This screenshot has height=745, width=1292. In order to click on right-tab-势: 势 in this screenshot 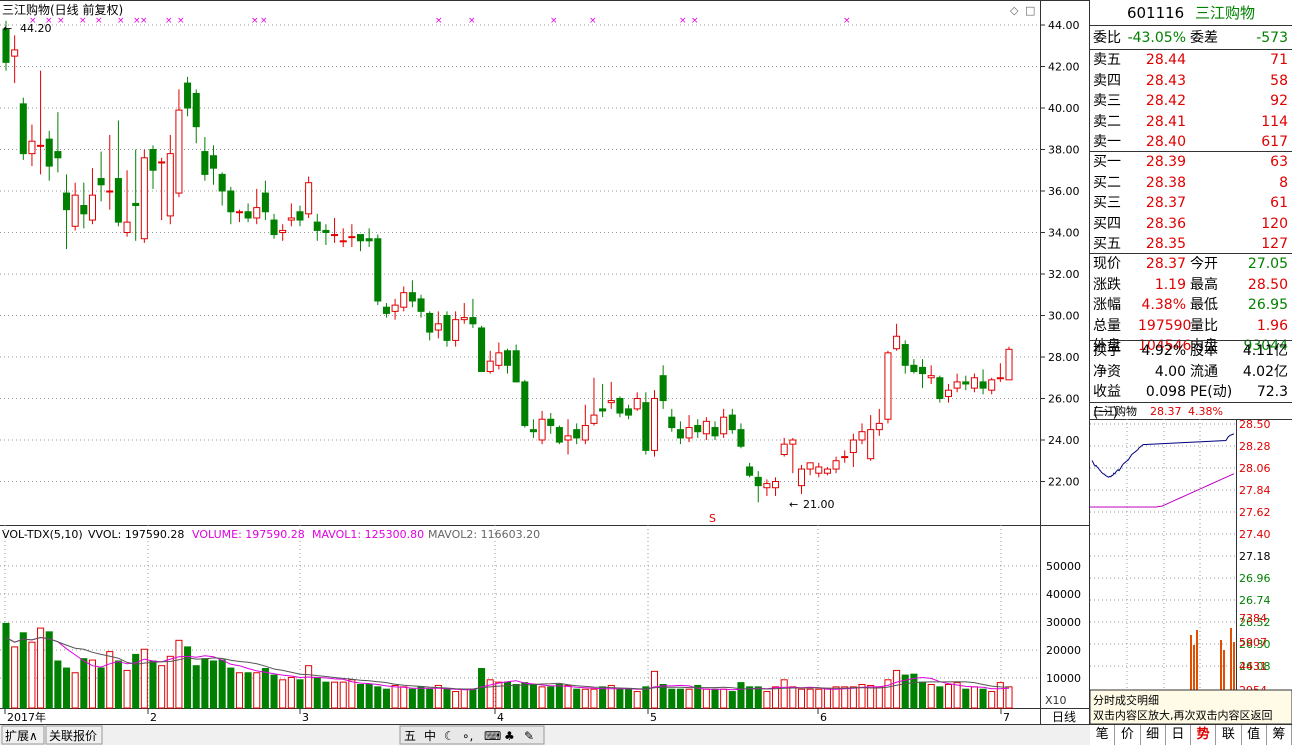, I will do `click(1204, 735)`.